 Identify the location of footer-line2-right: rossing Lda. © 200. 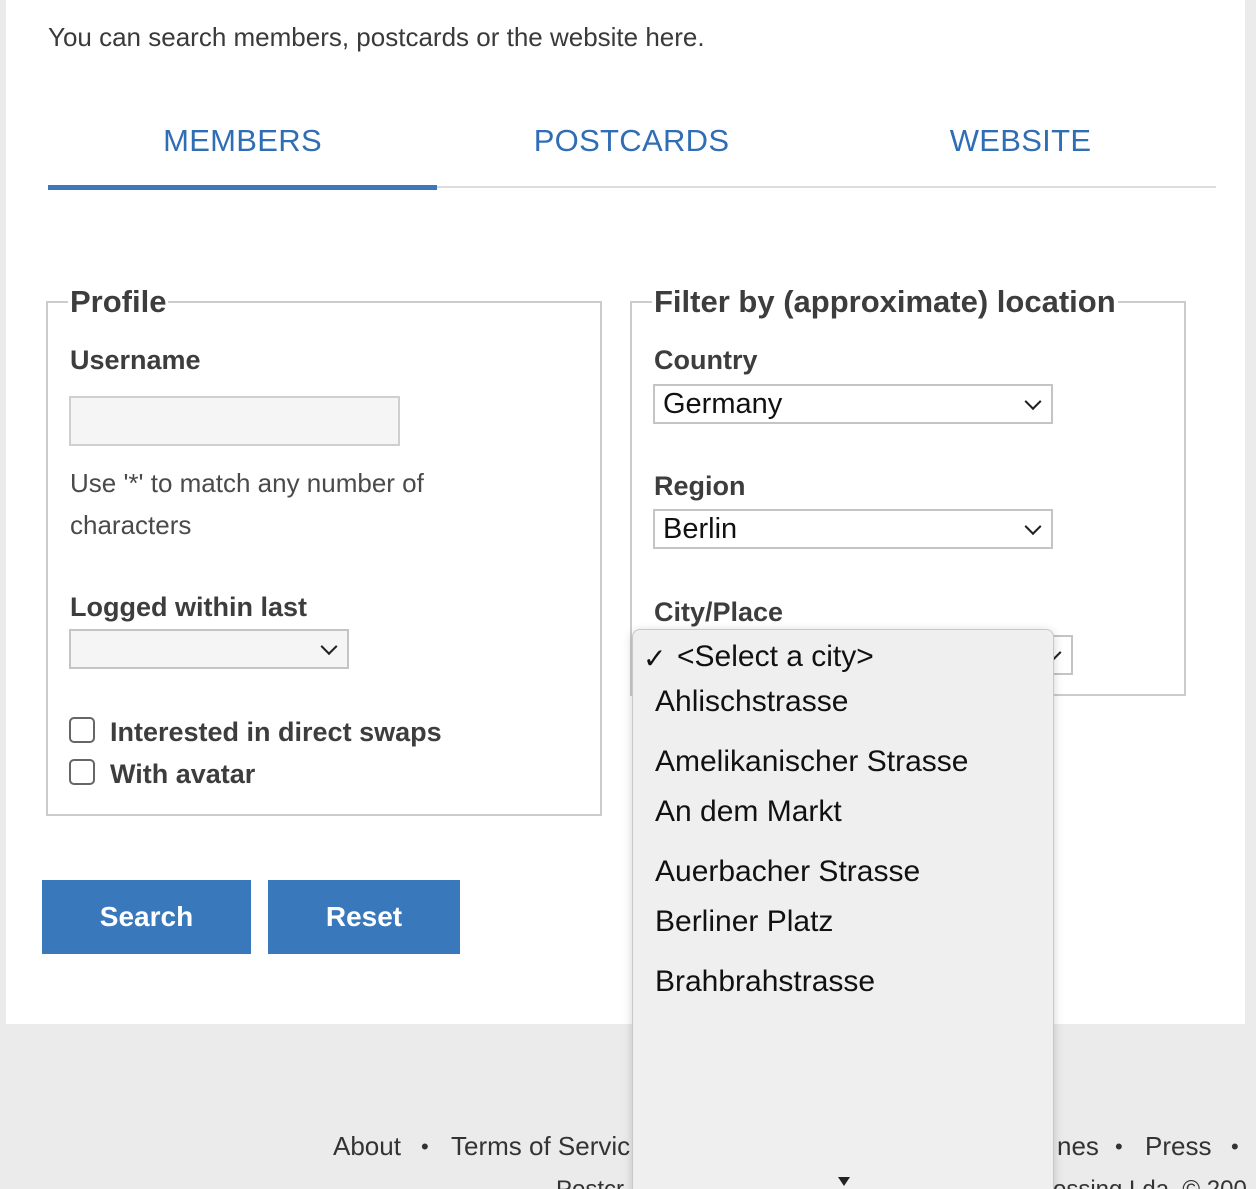
(1150, 1182).